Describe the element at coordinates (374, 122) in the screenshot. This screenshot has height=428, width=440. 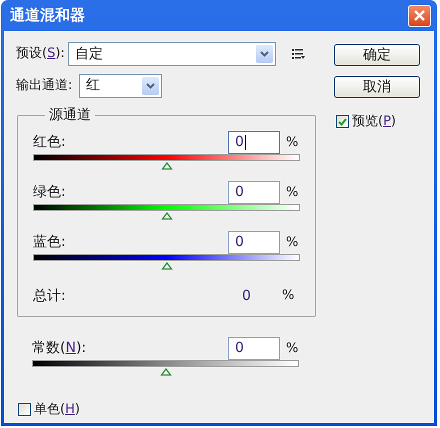
I see `checkbox-label: 预览(P)` at that location.